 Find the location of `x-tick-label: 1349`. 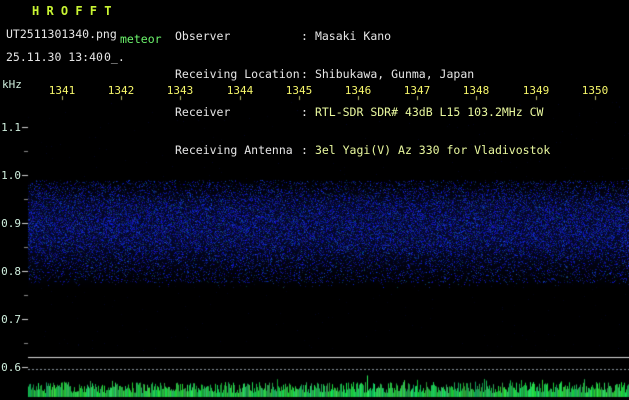

x-tick-label: 1349 is located at coordinates (536, 90).